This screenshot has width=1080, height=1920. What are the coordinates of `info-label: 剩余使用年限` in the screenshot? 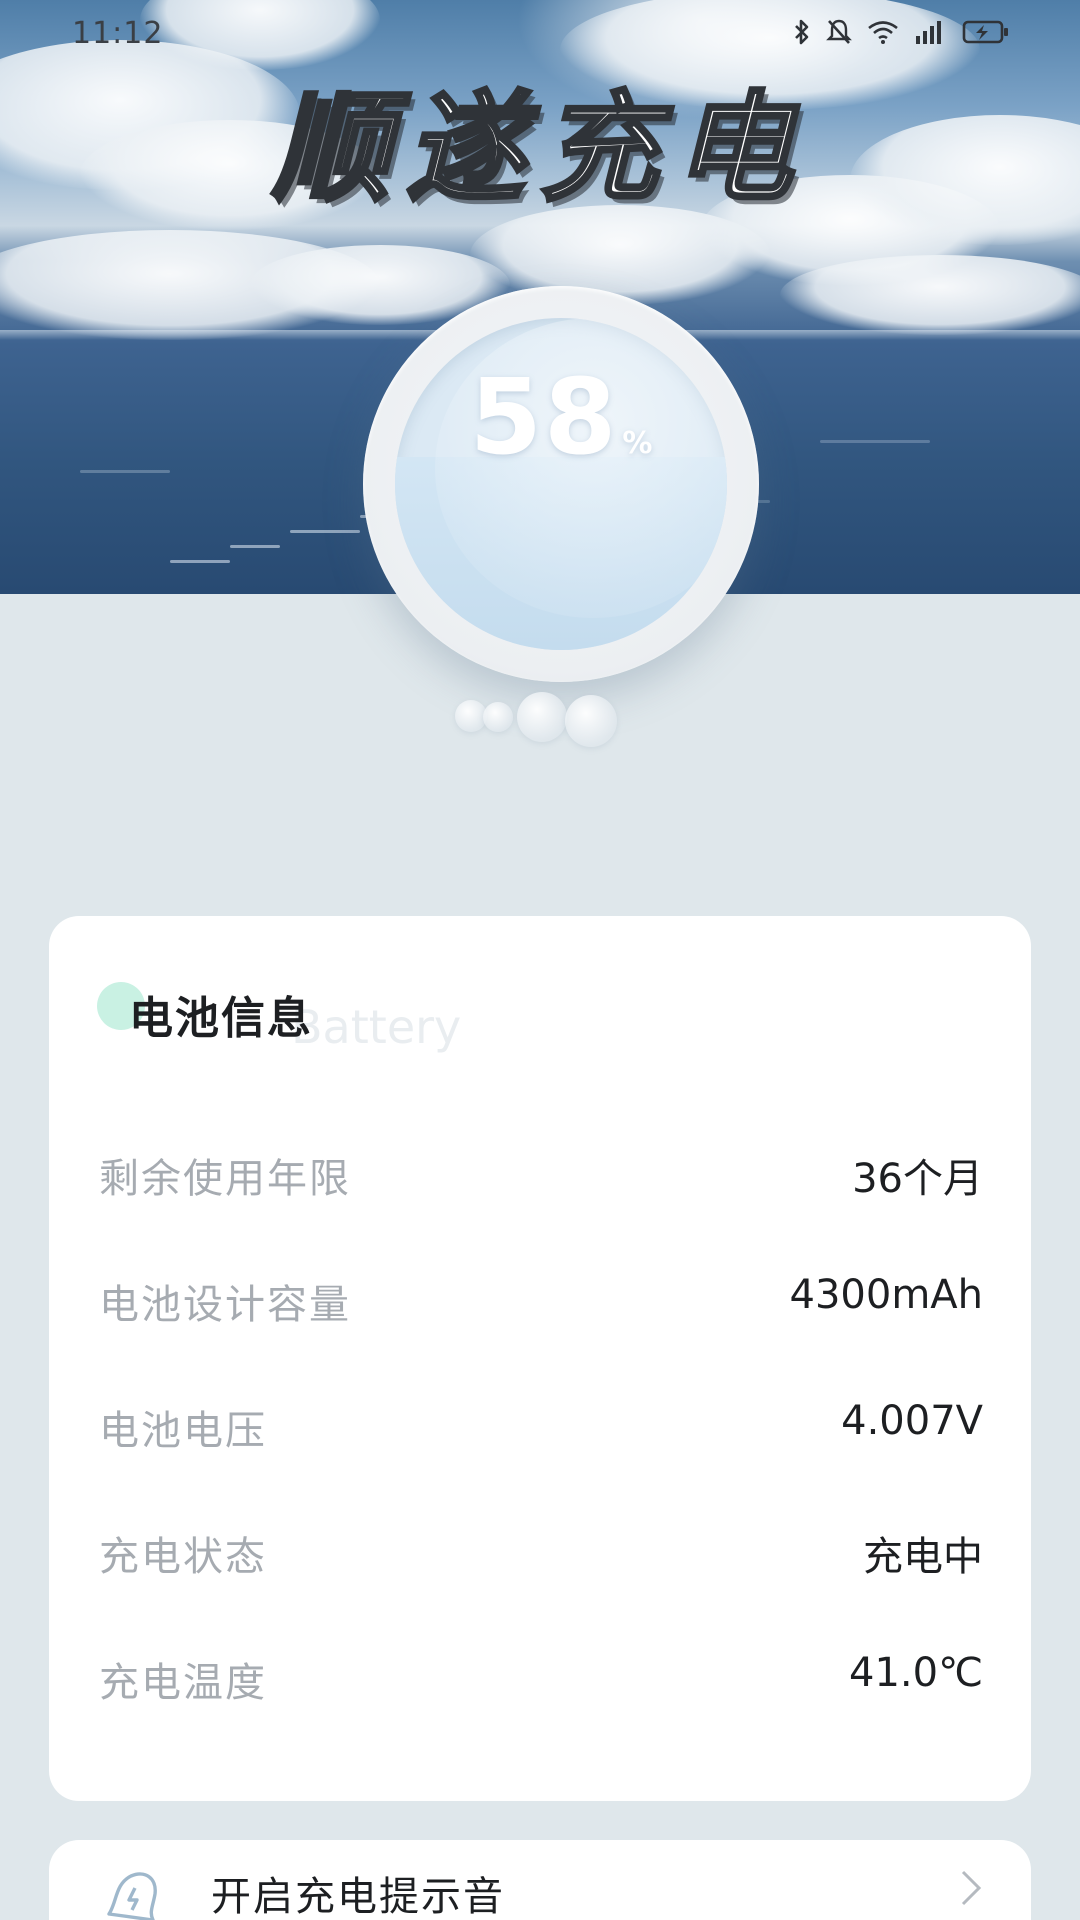 It's located at (225, 1179).